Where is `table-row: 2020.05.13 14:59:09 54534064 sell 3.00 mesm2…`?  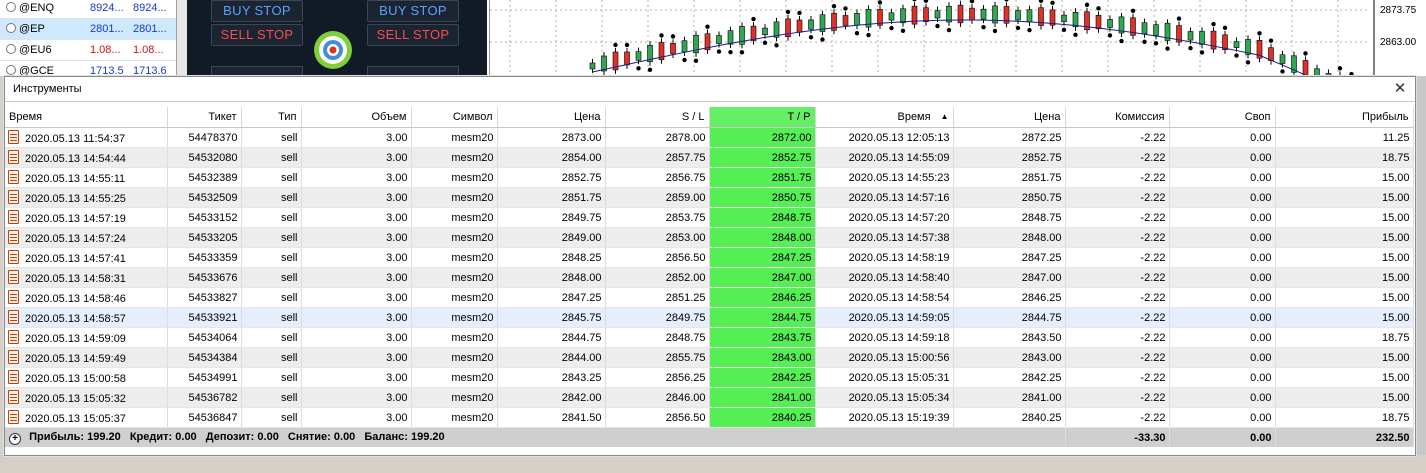
table-row: 2020.05.13 14:59:09 54534064 sell 3.00 mesm2… is located at coordinates (709, 337).